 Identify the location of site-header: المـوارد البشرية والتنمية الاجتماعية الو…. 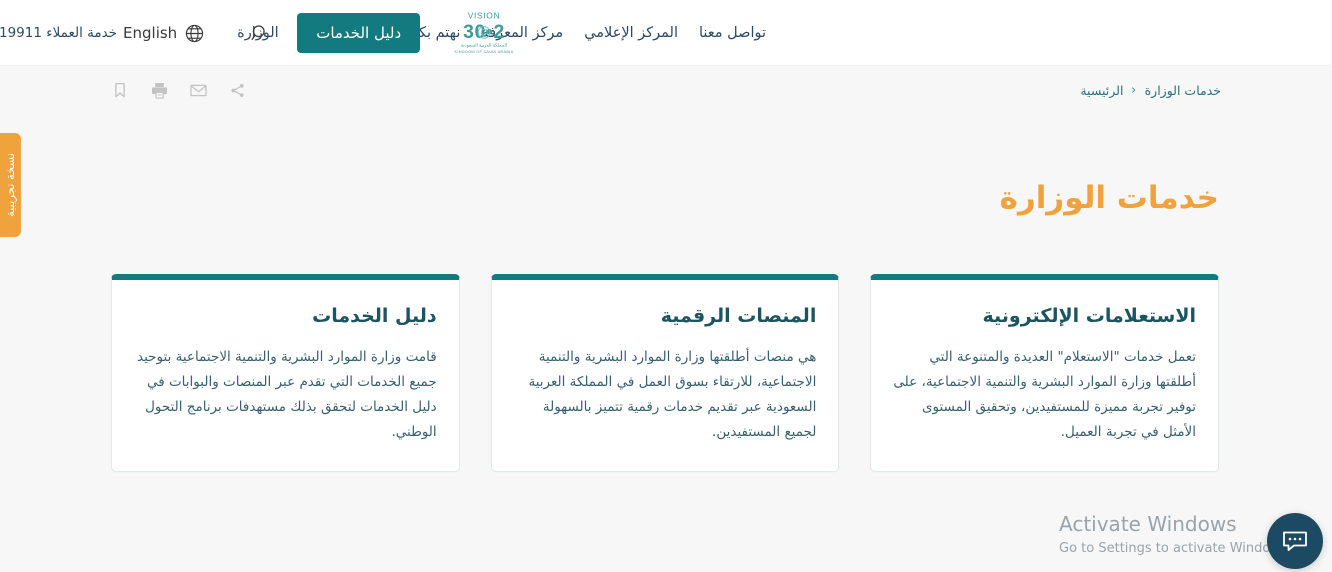
(666, 33).